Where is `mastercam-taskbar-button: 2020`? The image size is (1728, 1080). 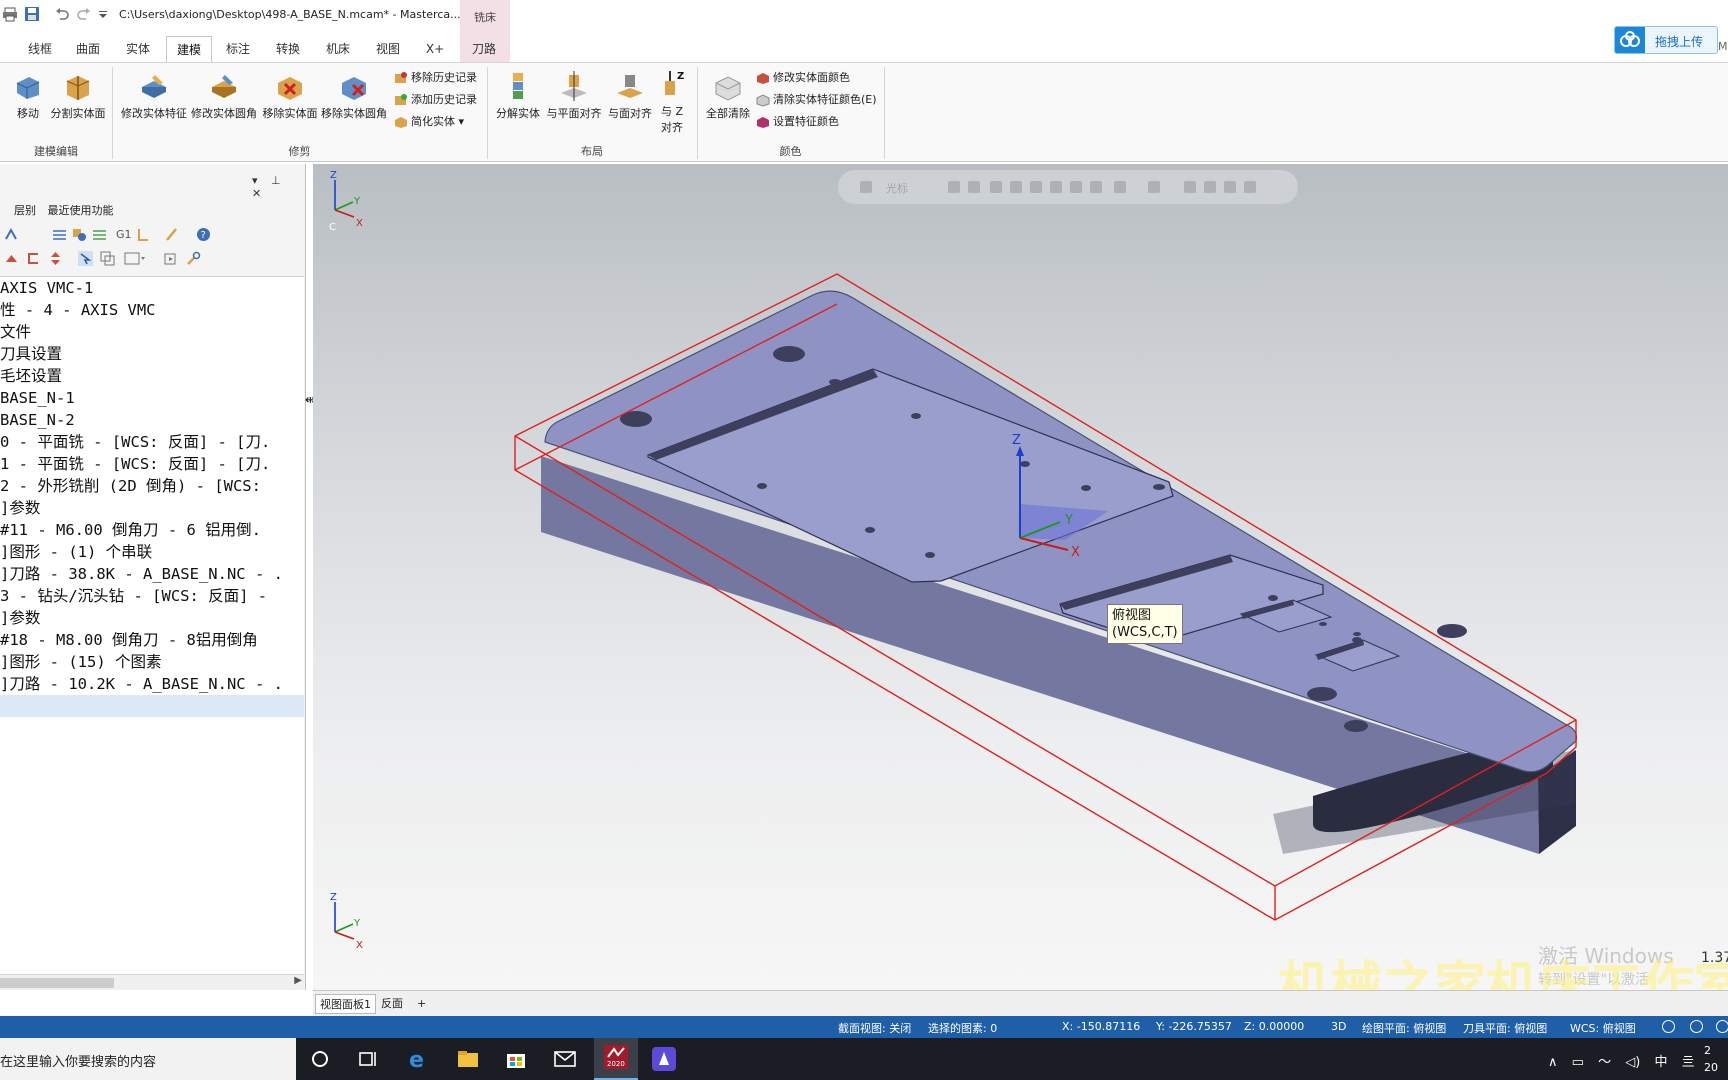
mastercam-taskbar-button: 2020 is located at coordinates (616, 1059).